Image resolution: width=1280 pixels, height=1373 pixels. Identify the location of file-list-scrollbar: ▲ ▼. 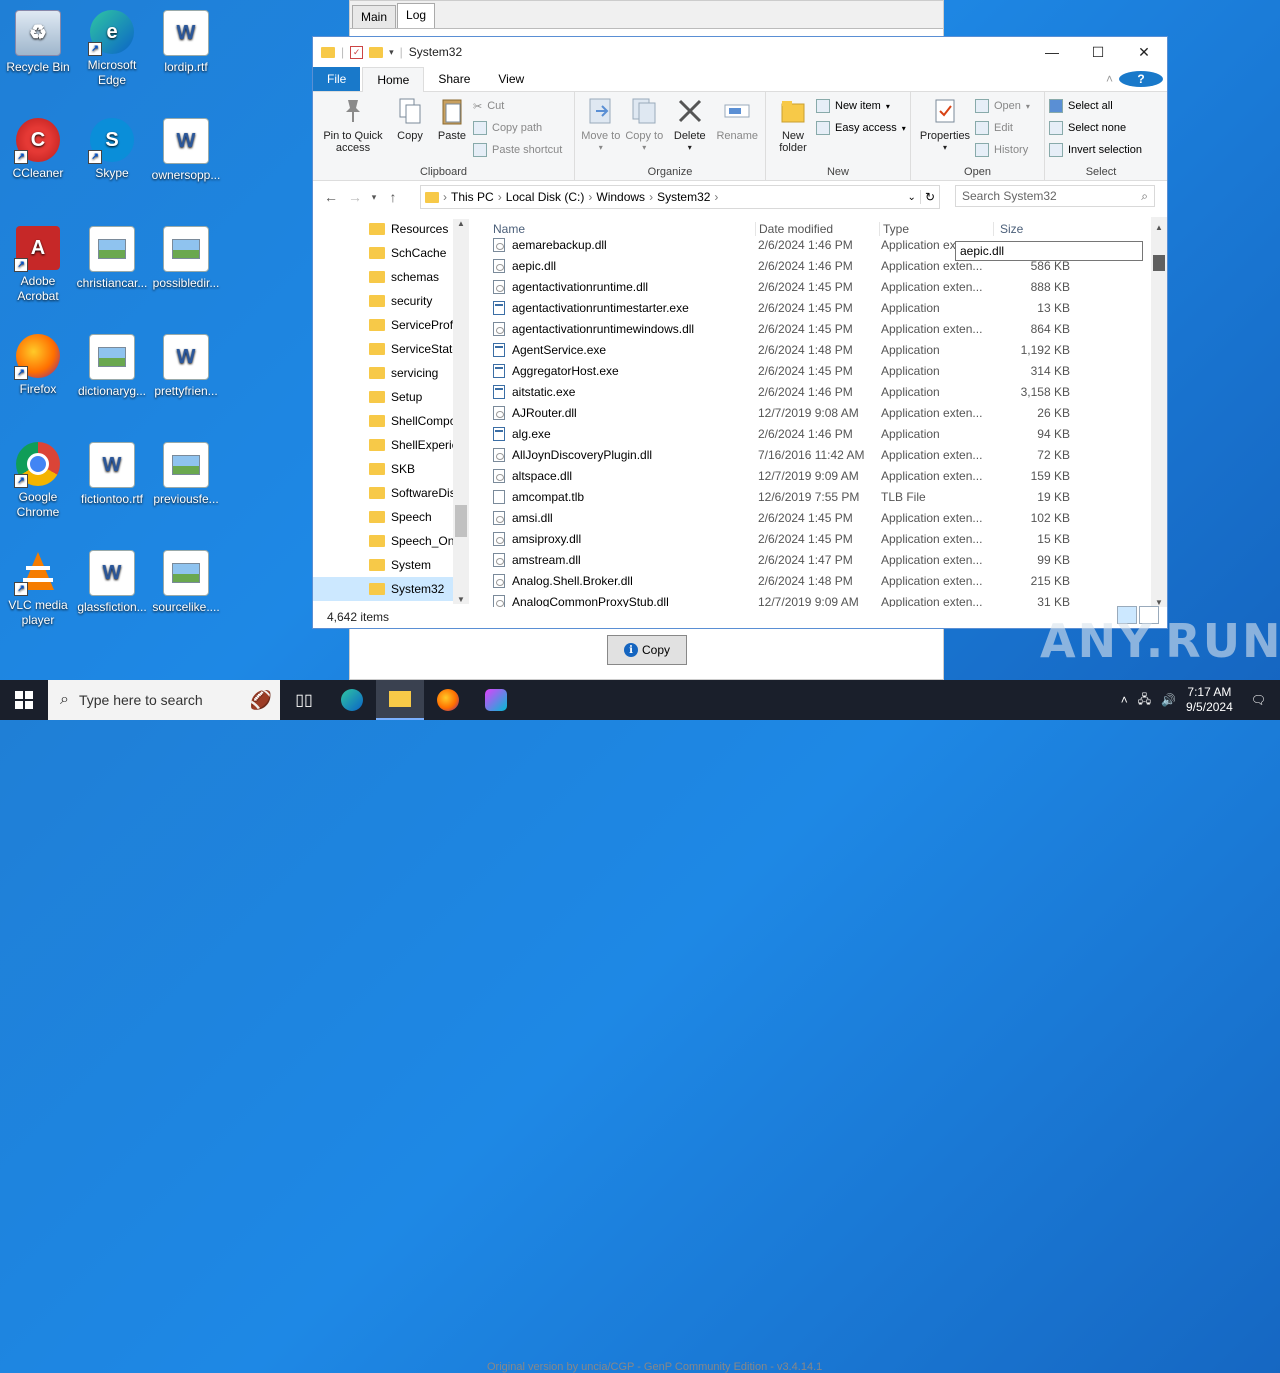
(1159, 412).